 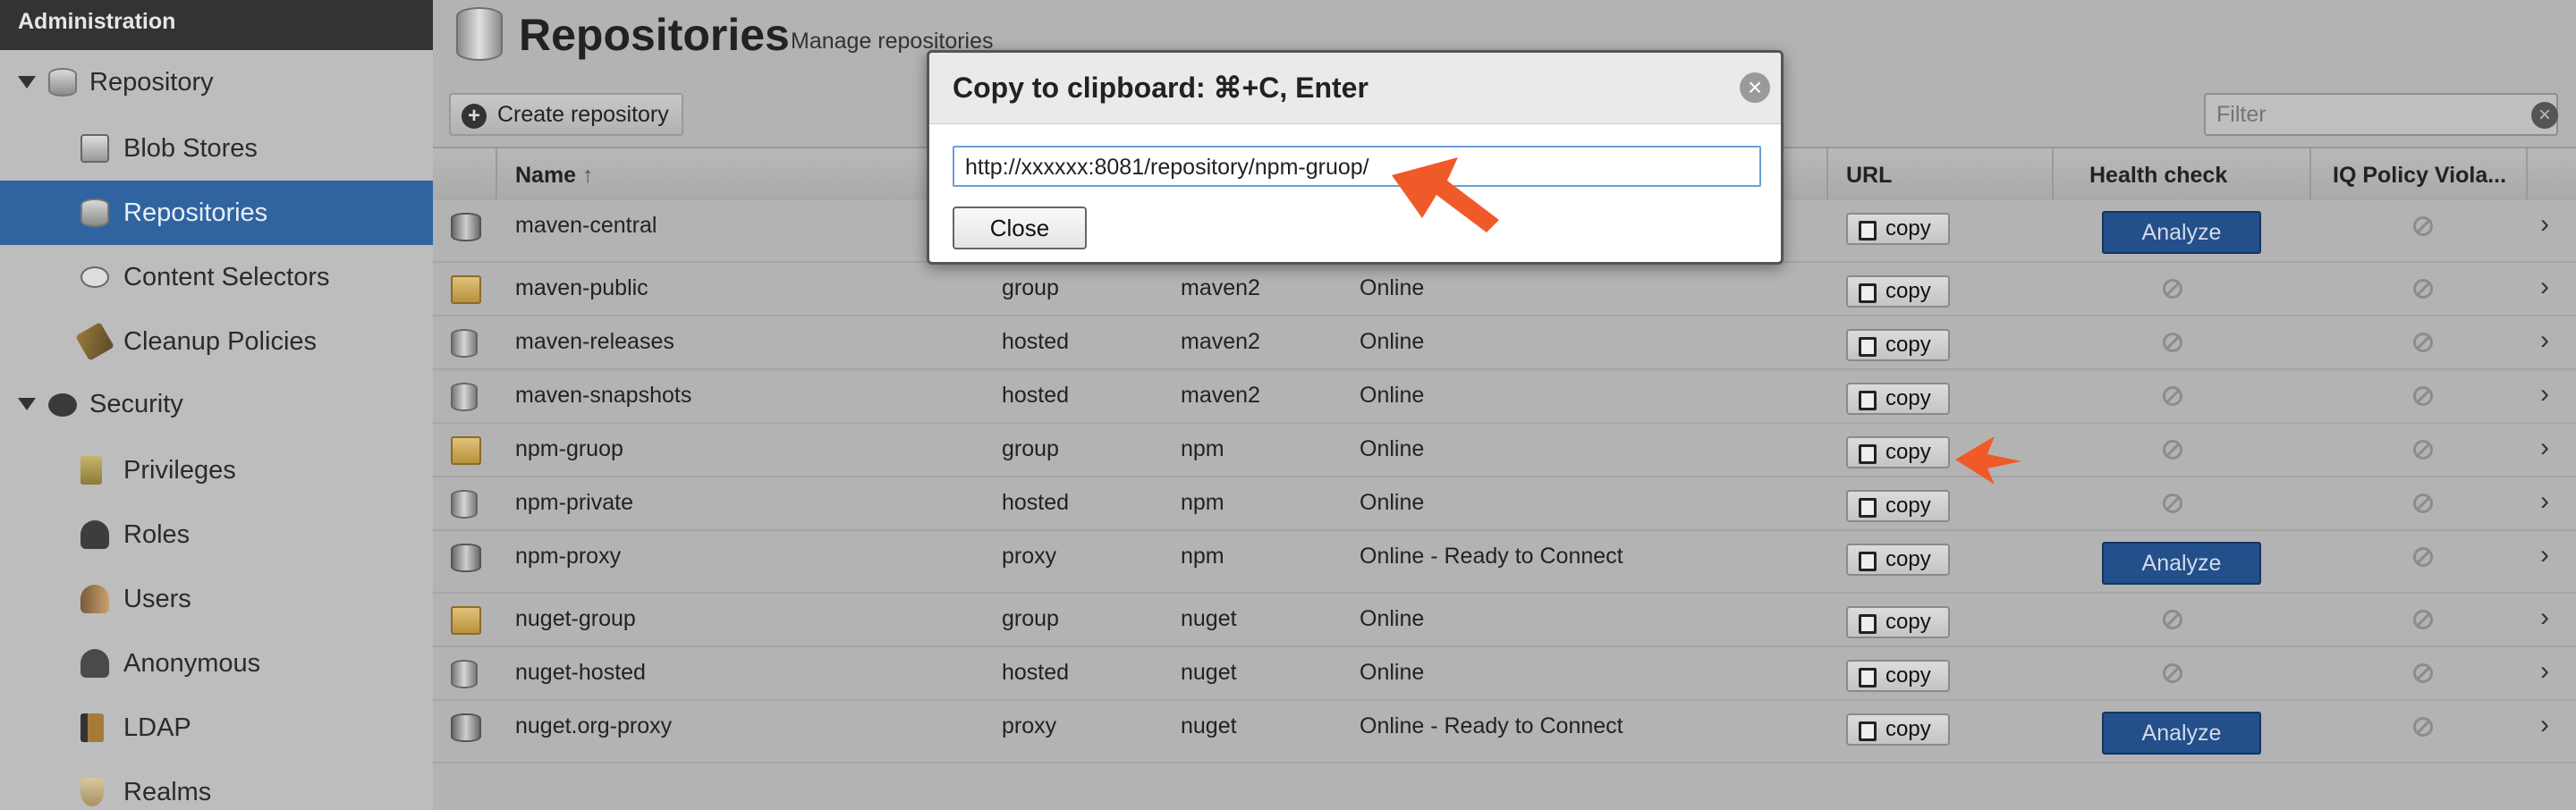 What do you see at coordinates (216, 25) in the screenshot?
I see `sidebar-header: Administration` at bounding box center [216, 25].